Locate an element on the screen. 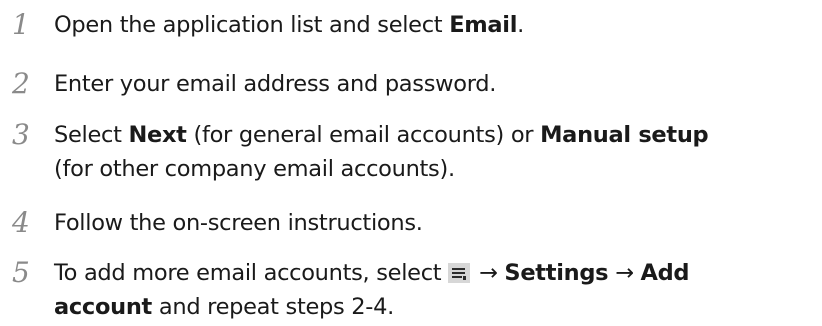  step-text-part: and repeat steps 2-4. is located at coordinates (273, 307).